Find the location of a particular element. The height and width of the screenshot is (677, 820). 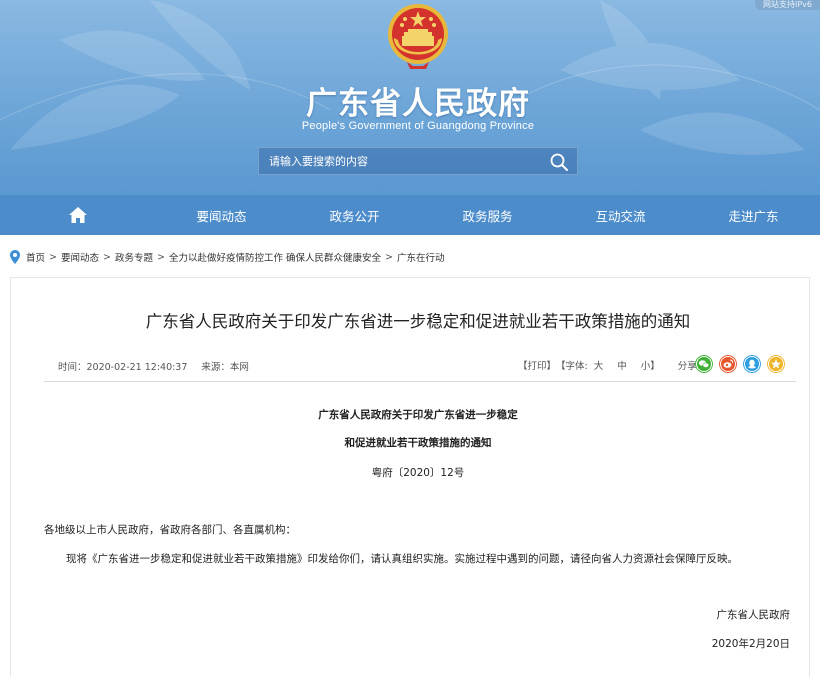

publish-time: 时间：2020-02-21 12:40:37 is located at coordinates (123, 367).